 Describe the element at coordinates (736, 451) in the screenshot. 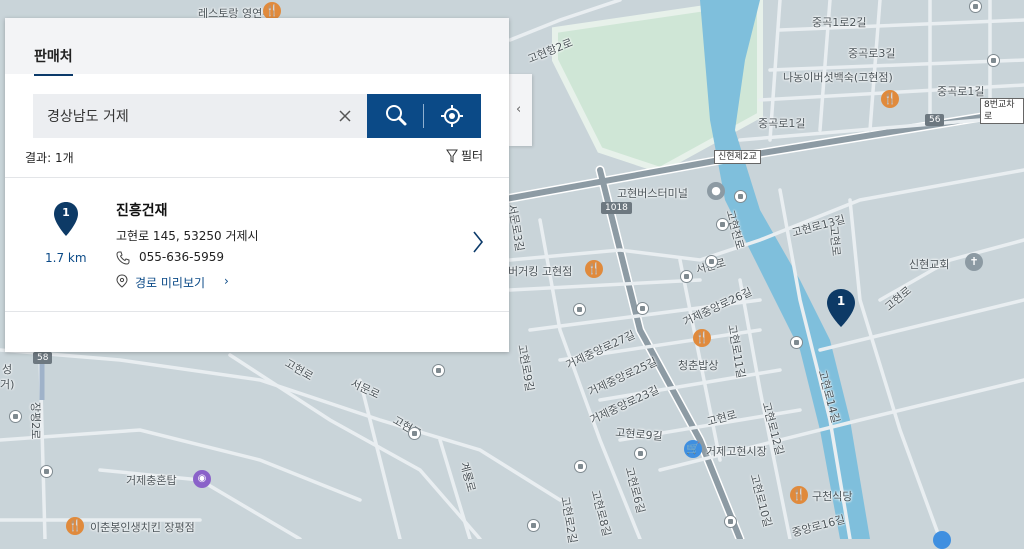

I see `map-label: 거제고현시장` at that location.